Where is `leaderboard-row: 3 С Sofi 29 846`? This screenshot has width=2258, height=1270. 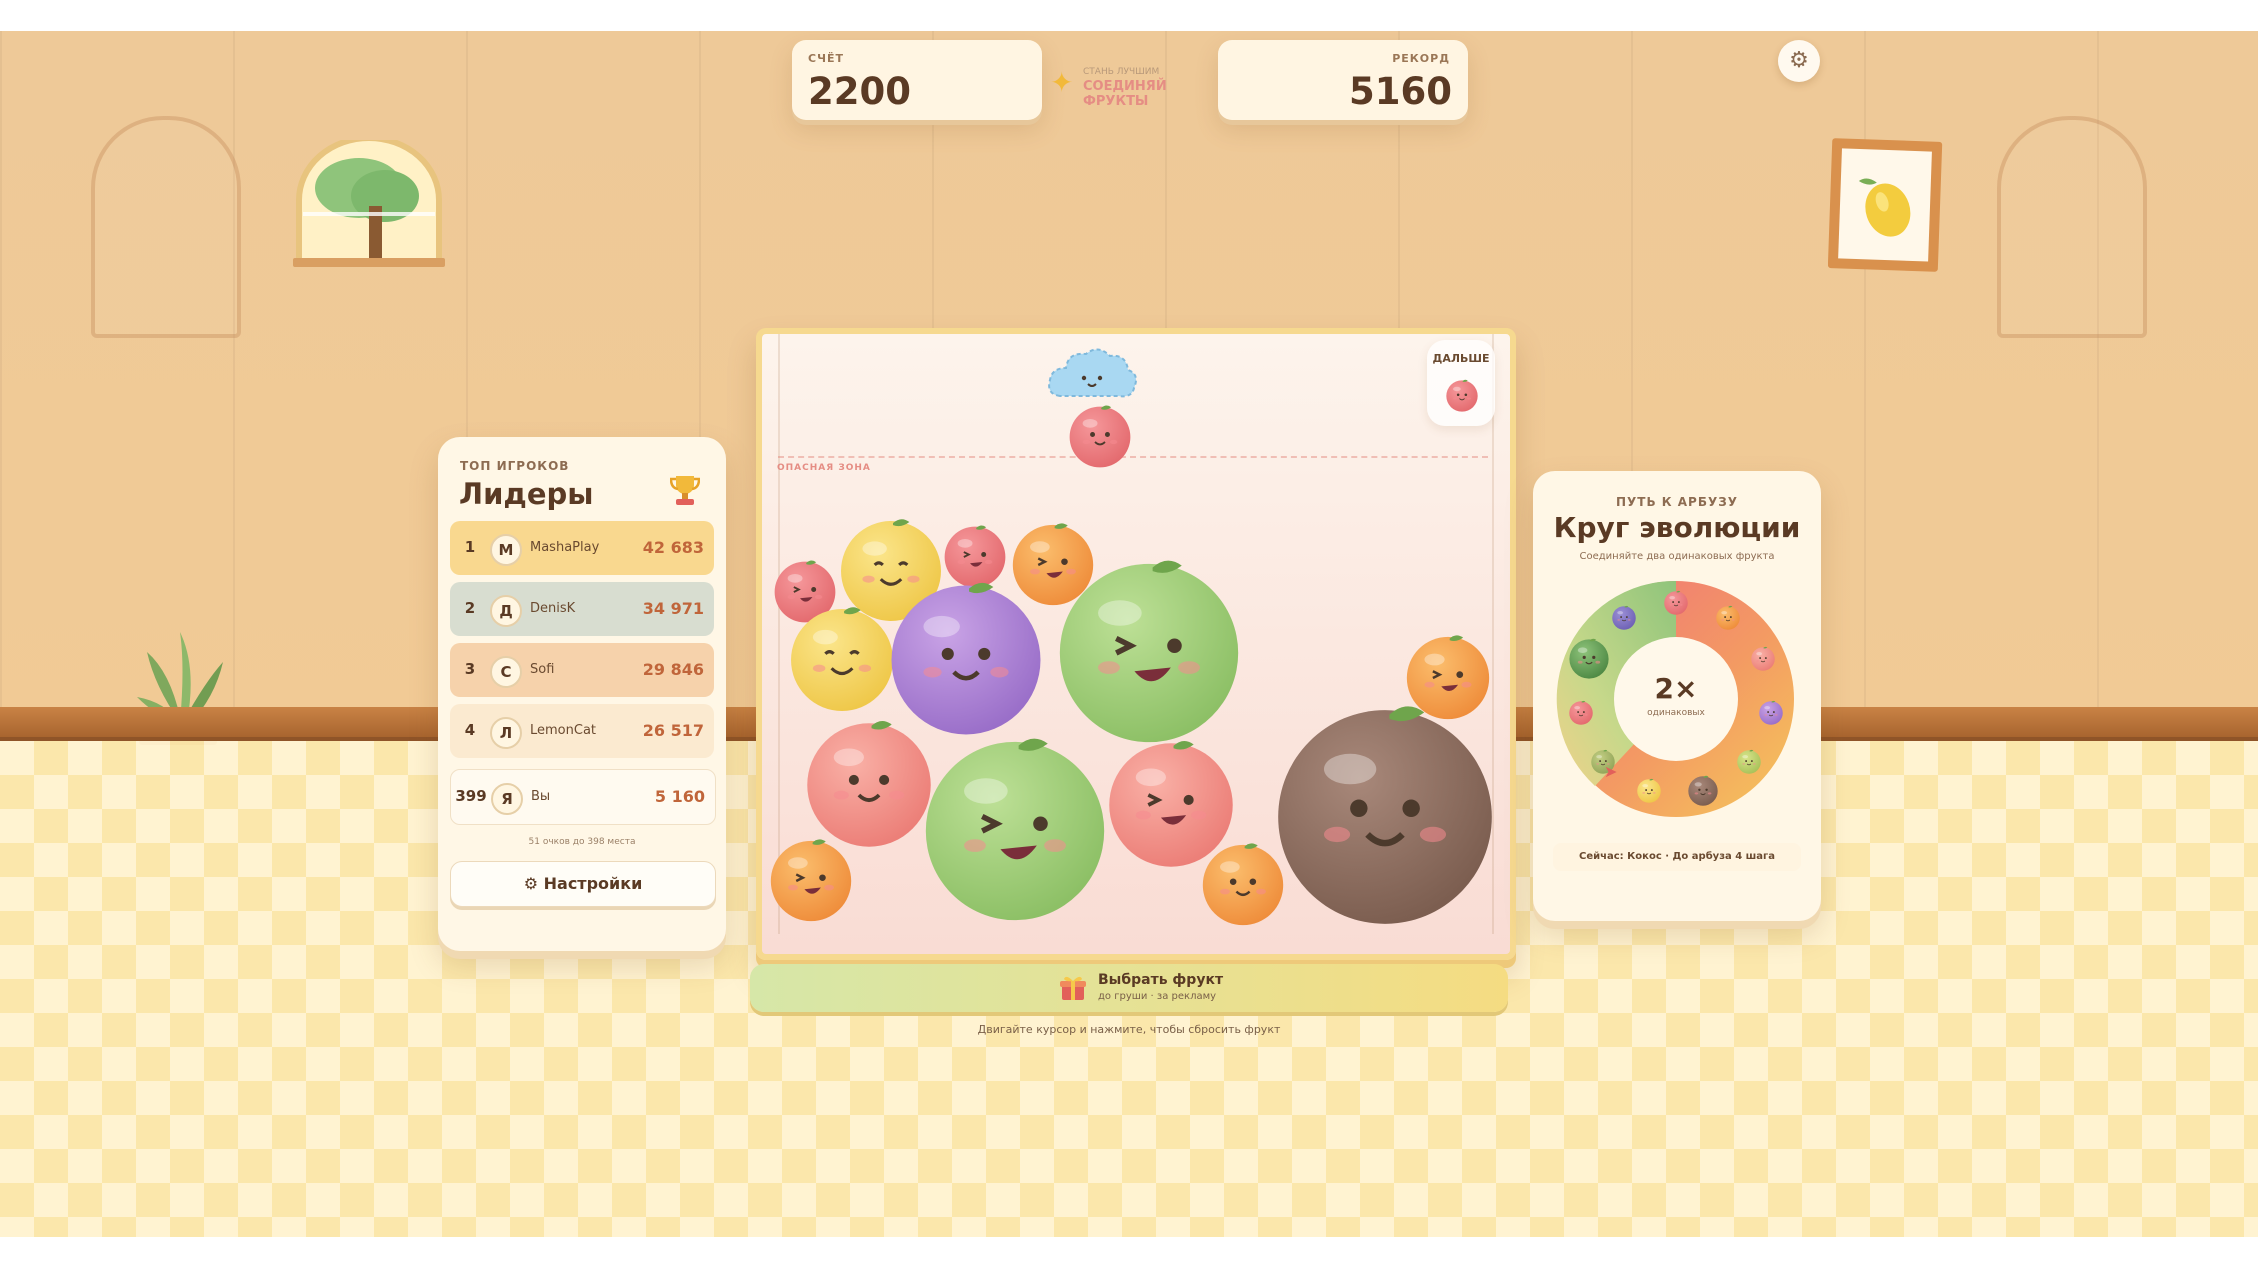
leaderboard-row: 3 С Sofi 29 846 is located at coordinates (582, 670).